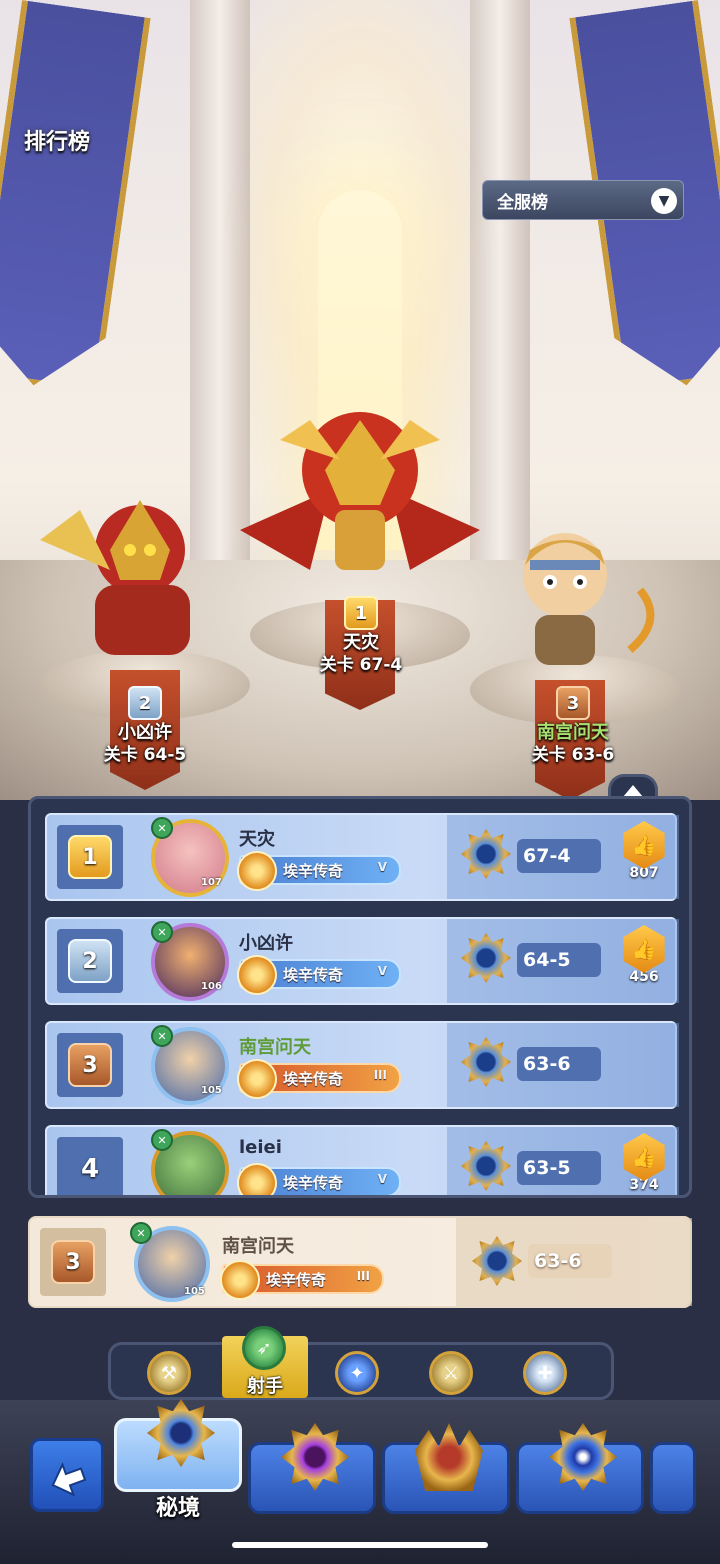  Describe the element at coordinates (75, 197) in the screenshot. I see `banner-left` at that location.